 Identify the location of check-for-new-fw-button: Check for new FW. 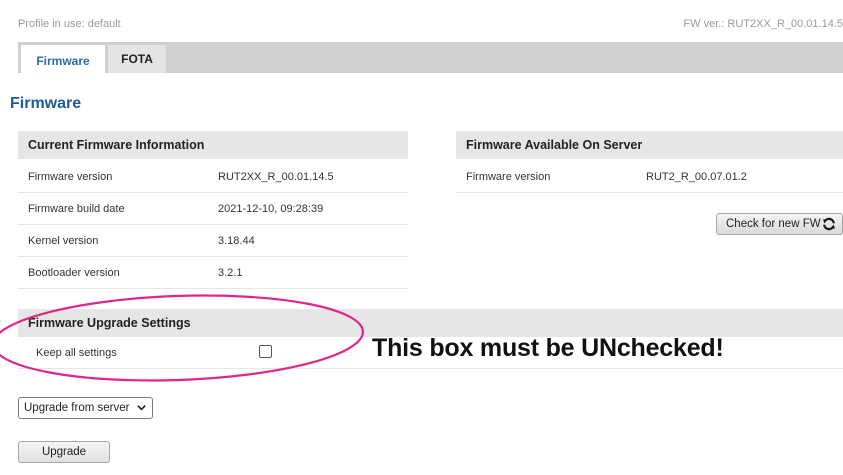
(779, 224).